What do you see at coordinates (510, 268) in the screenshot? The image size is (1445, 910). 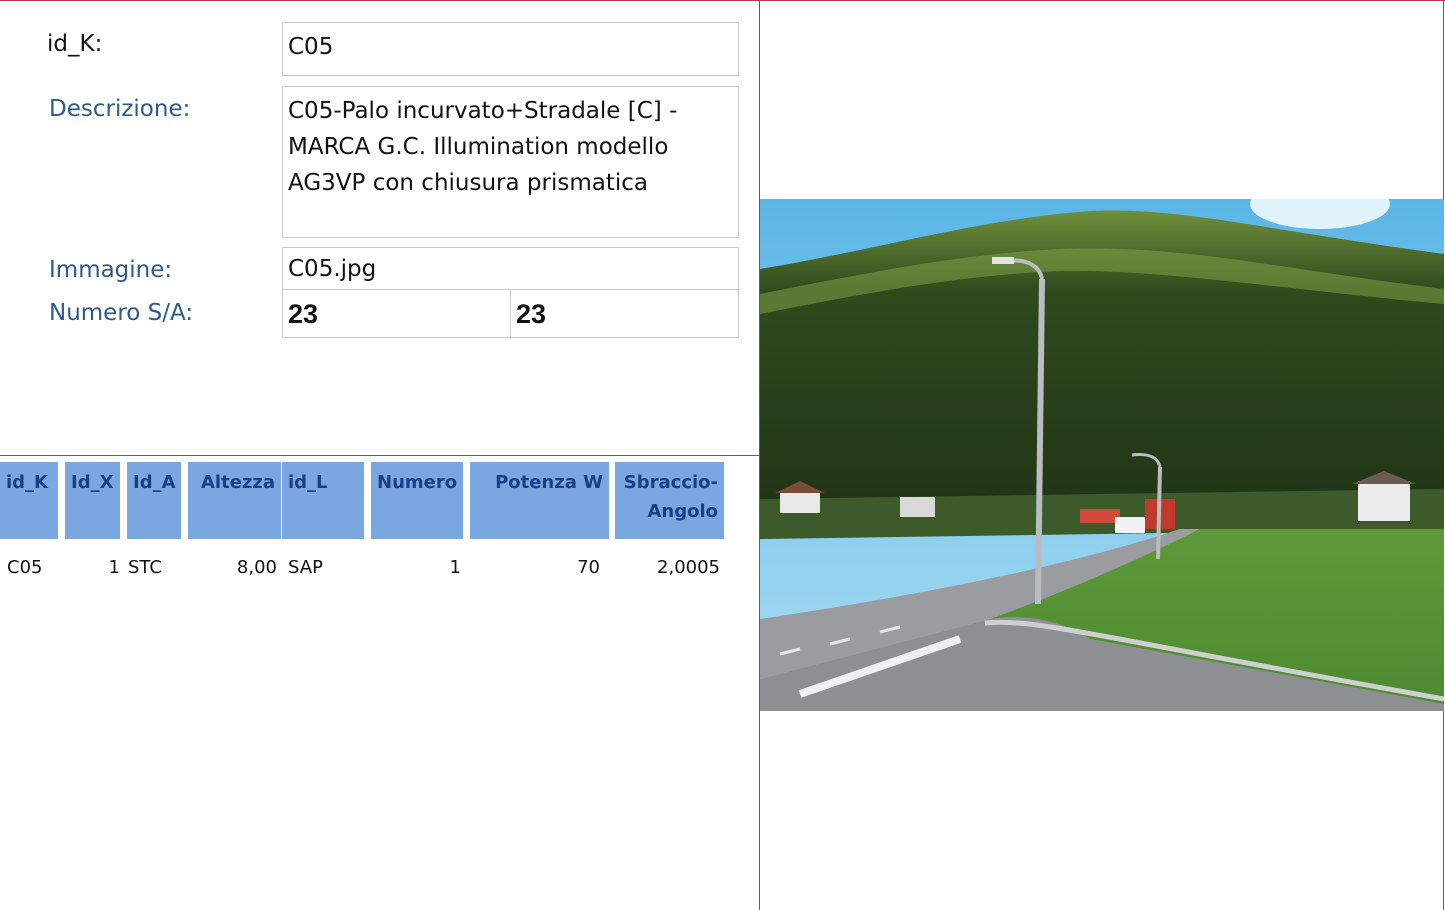 I see `immagine-field: C05.jpg` at bounding box center [510, 268].